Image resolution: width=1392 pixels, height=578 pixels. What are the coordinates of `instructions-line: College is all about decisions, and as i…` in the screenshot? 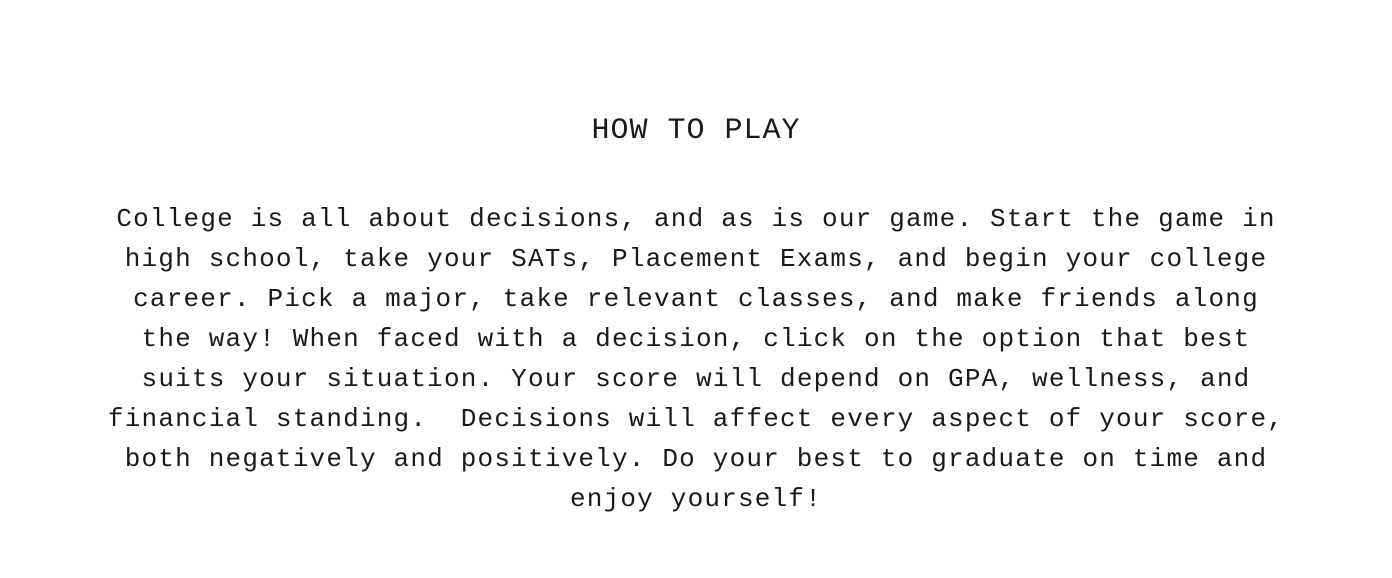 It's located at (696, 219).